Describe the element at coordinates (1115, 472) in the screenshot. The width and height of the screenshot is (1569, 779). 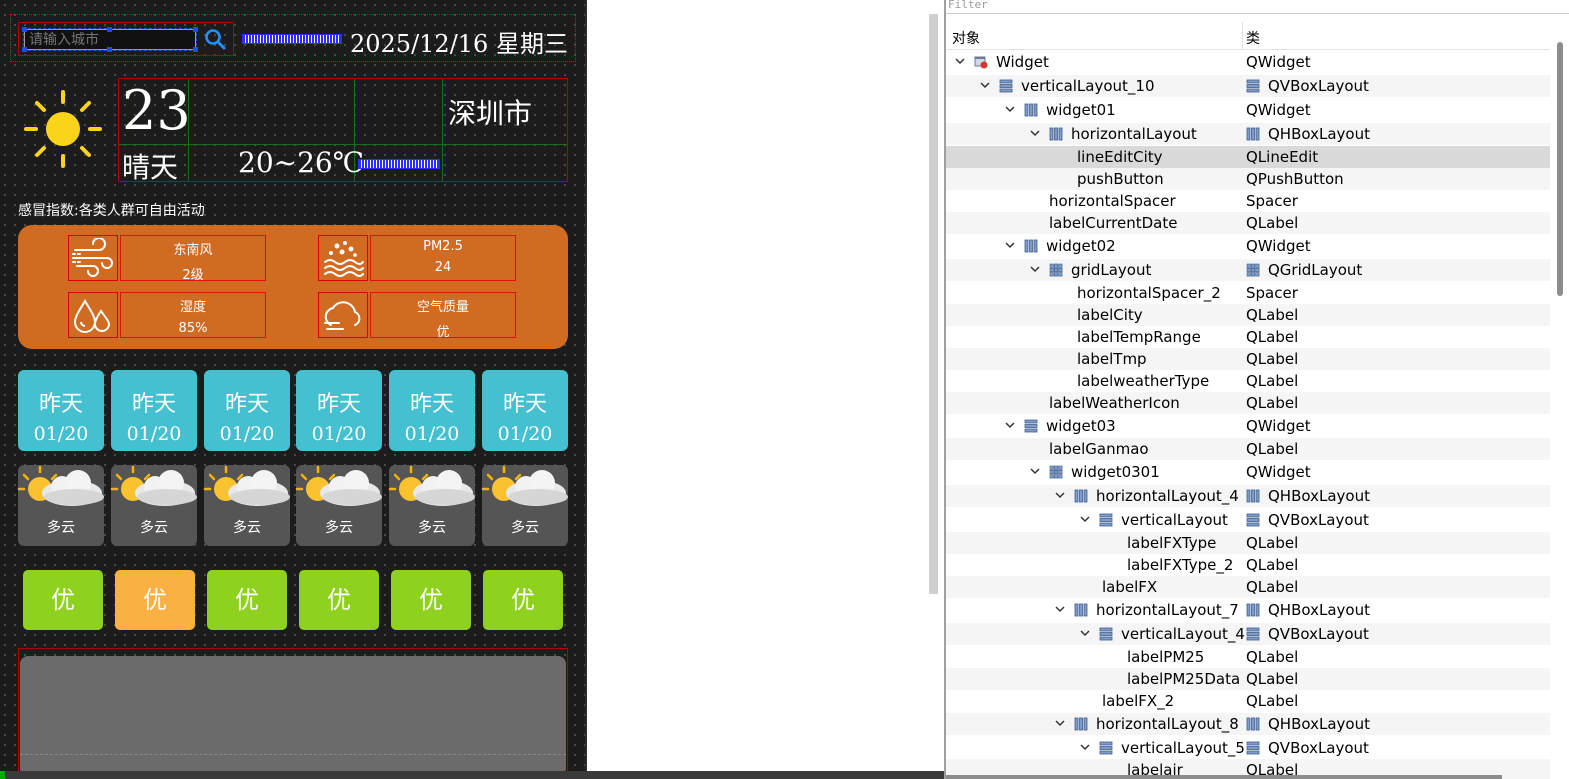
I see `object-name: widget0301` at that location.